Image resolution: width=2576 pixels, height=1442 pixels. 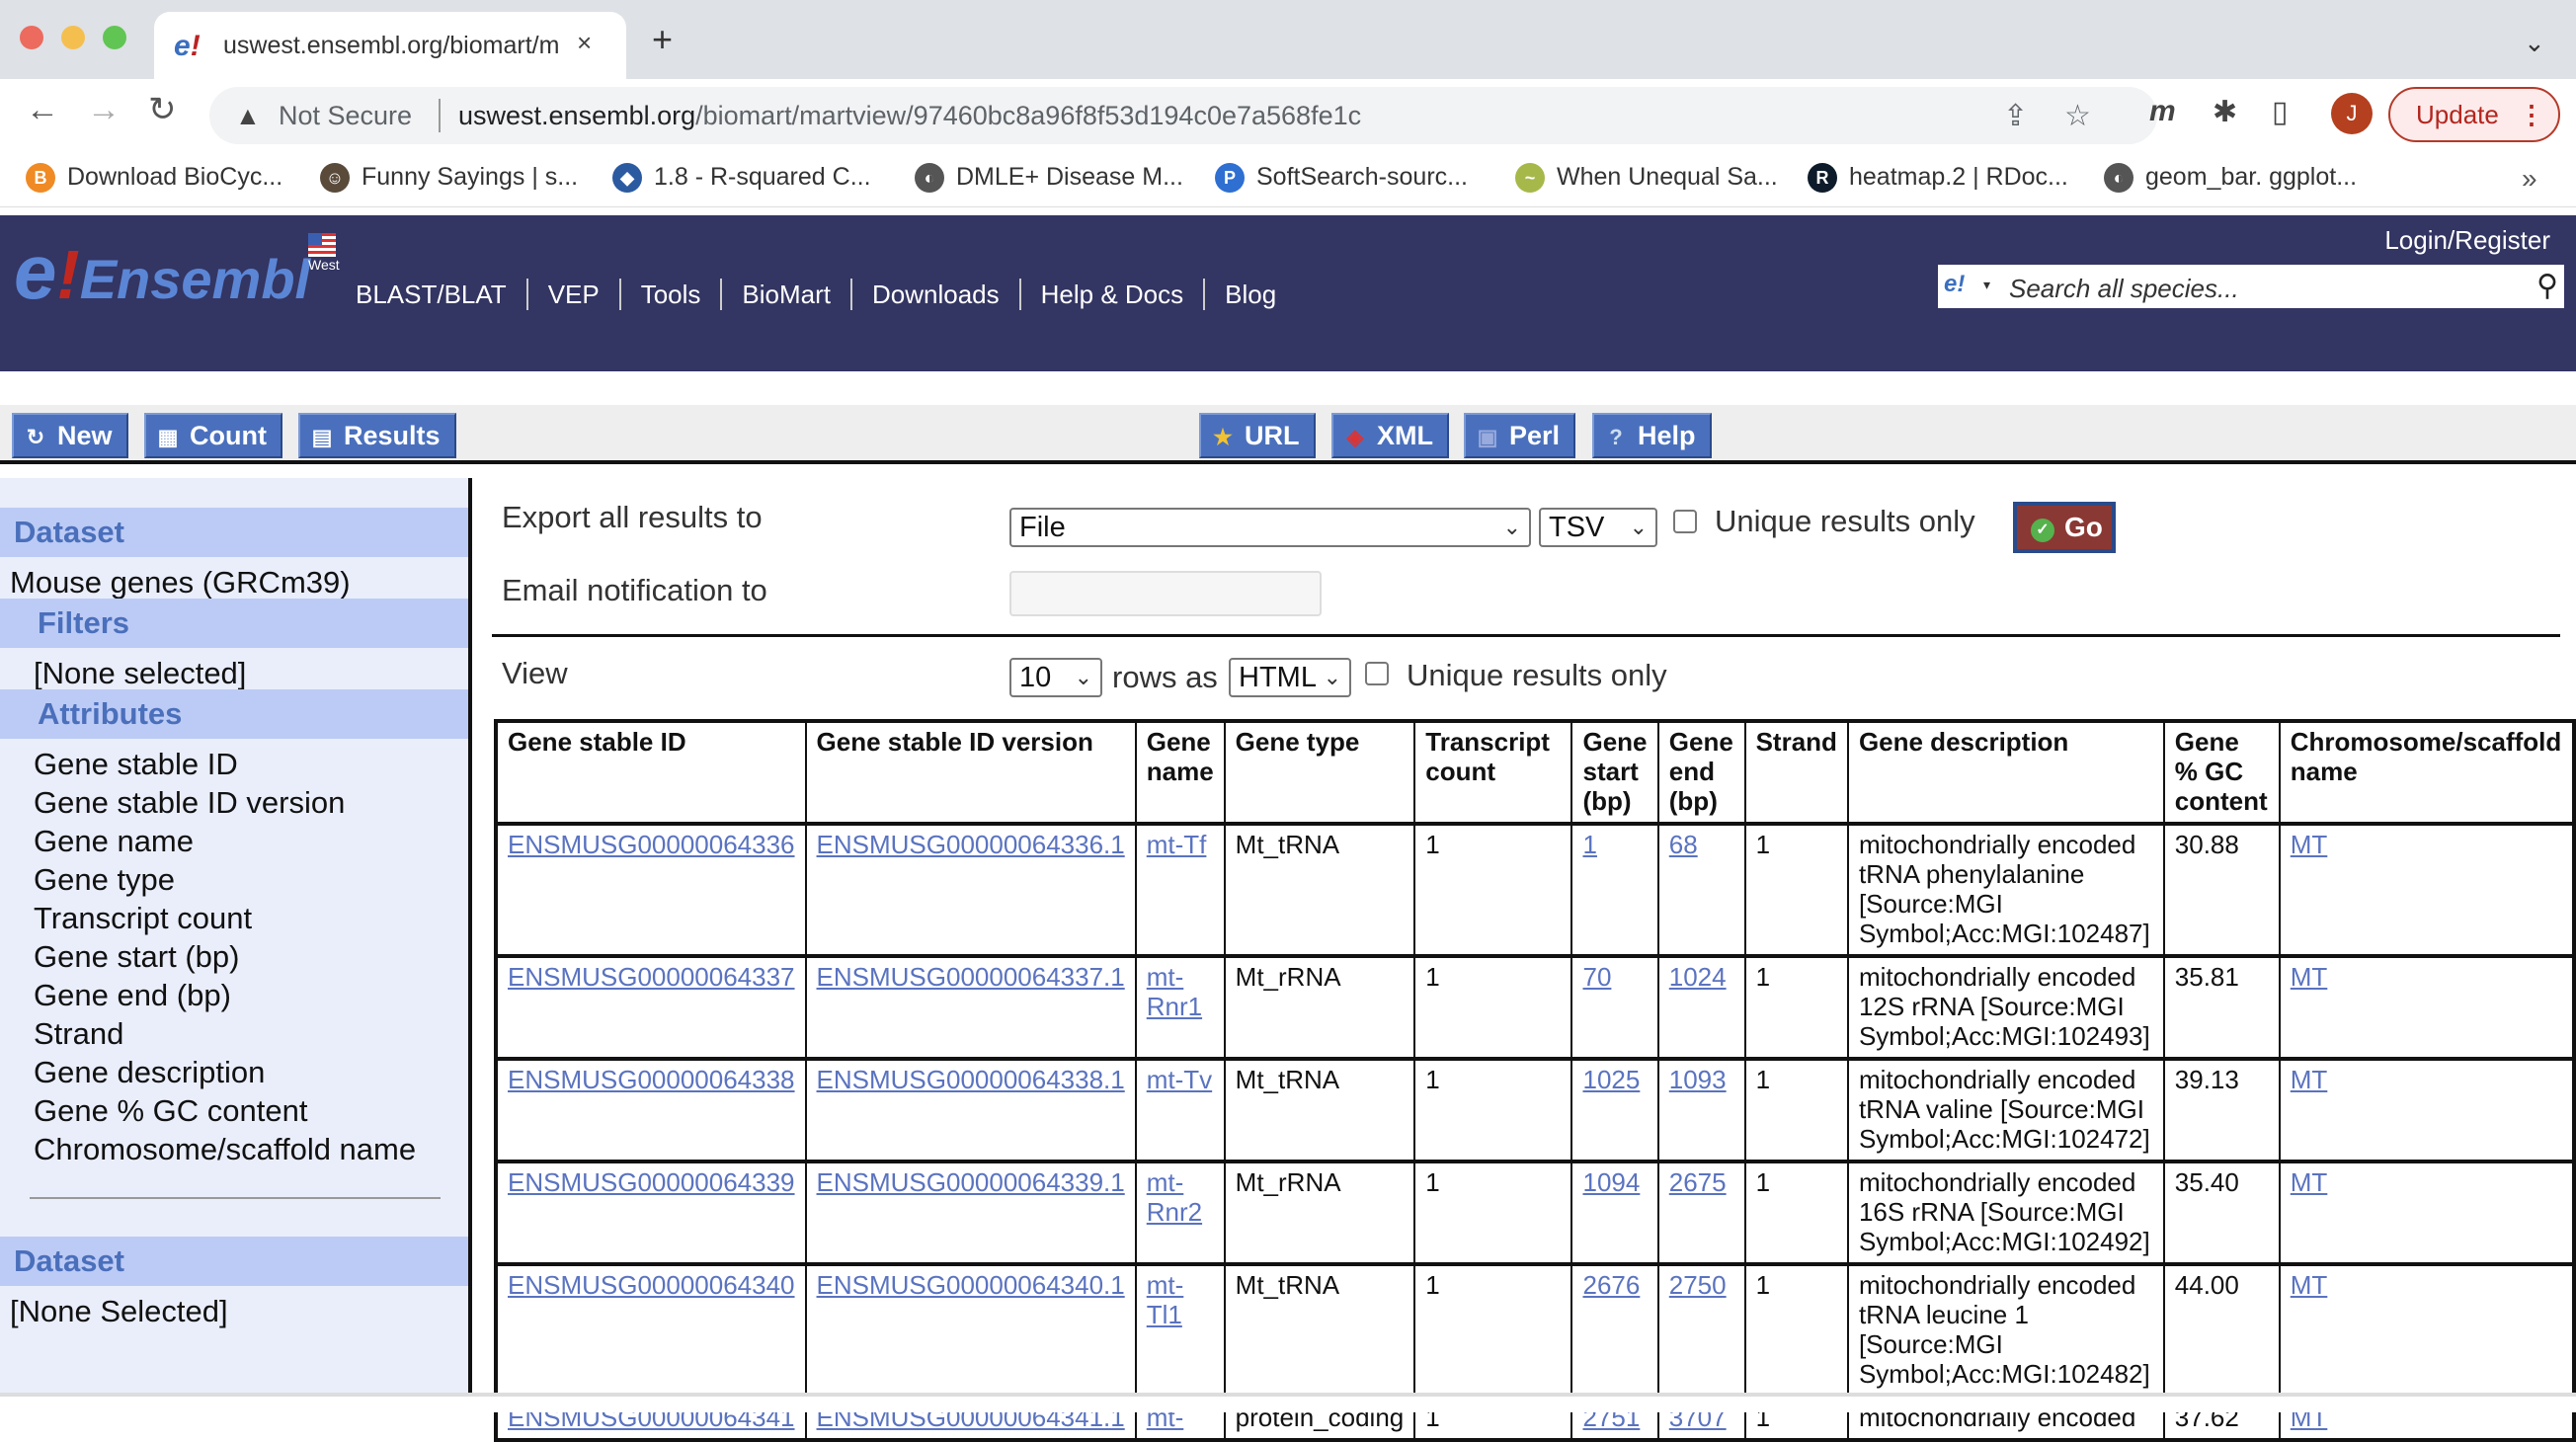 What do you see at coordinates (248, 116) in the screenshot?
I see `warning-triangle-icon: ▲` at bounding box center [248, 116].